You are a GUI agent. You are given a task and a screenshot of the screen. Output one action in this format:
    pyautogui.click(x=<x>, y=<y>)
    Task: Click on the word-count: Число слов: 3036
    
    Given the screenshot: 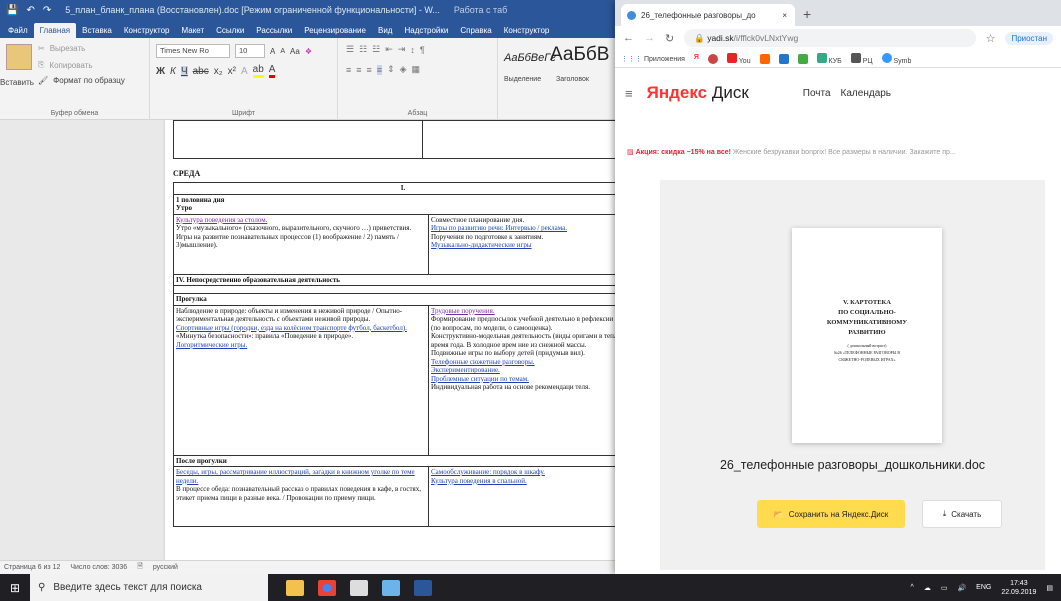 What is the action you would take?
    pyautogui.click(x=98, y=567)
    